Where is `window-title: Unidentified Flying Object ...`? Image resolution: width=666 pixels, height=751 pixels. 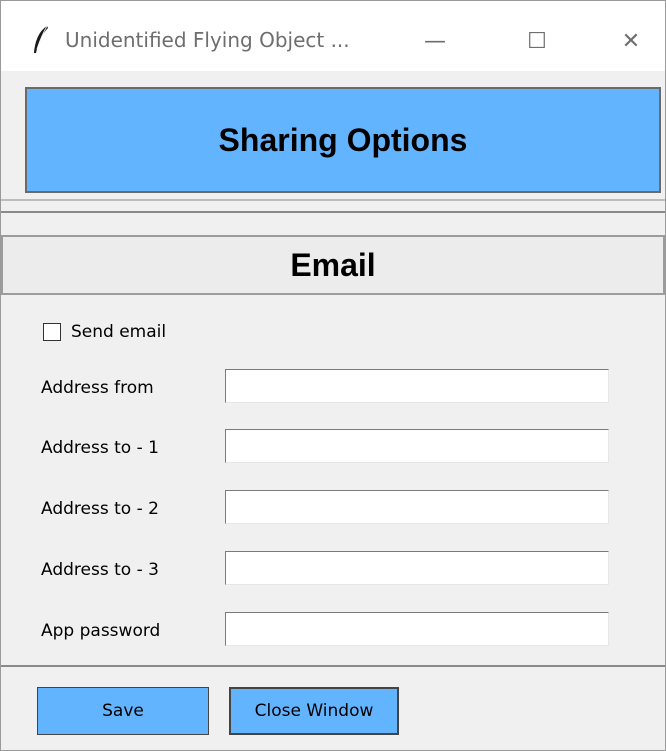
window-title: Unidentified Flying Object ... is located at coordinates (207, 40).